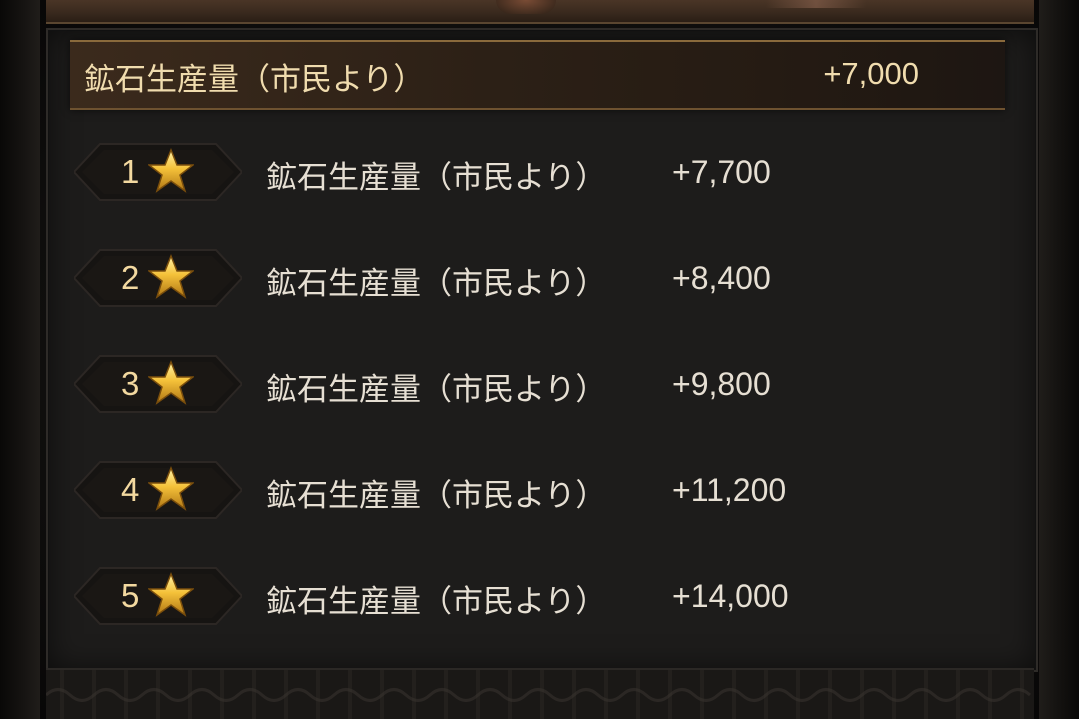 This screenshot has height=719, width=1079. Describe the element at coordinates (537, 75) in the screenshot. I see `current-bonus-row: 鉱石生産量（市民より） +7,000` at that location.